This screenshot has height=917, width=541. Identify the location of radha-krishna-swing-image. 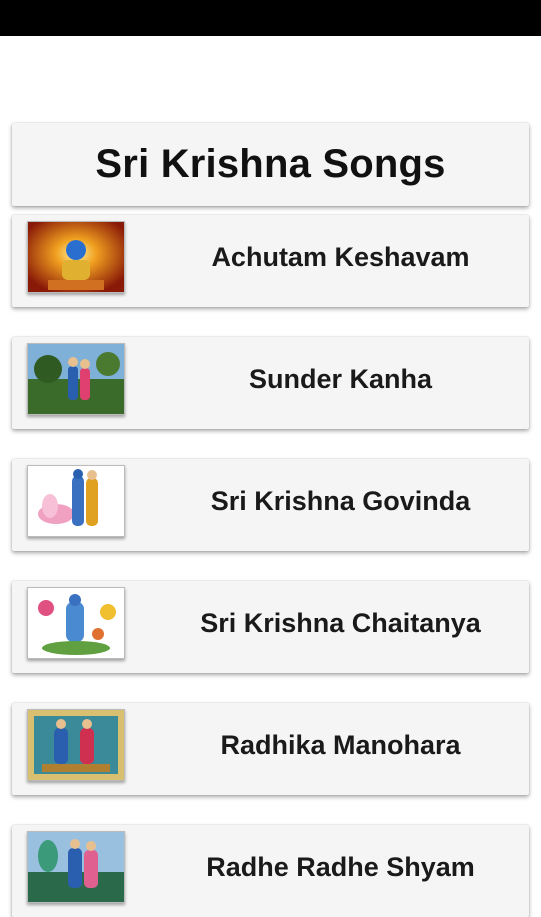
(76, 745).